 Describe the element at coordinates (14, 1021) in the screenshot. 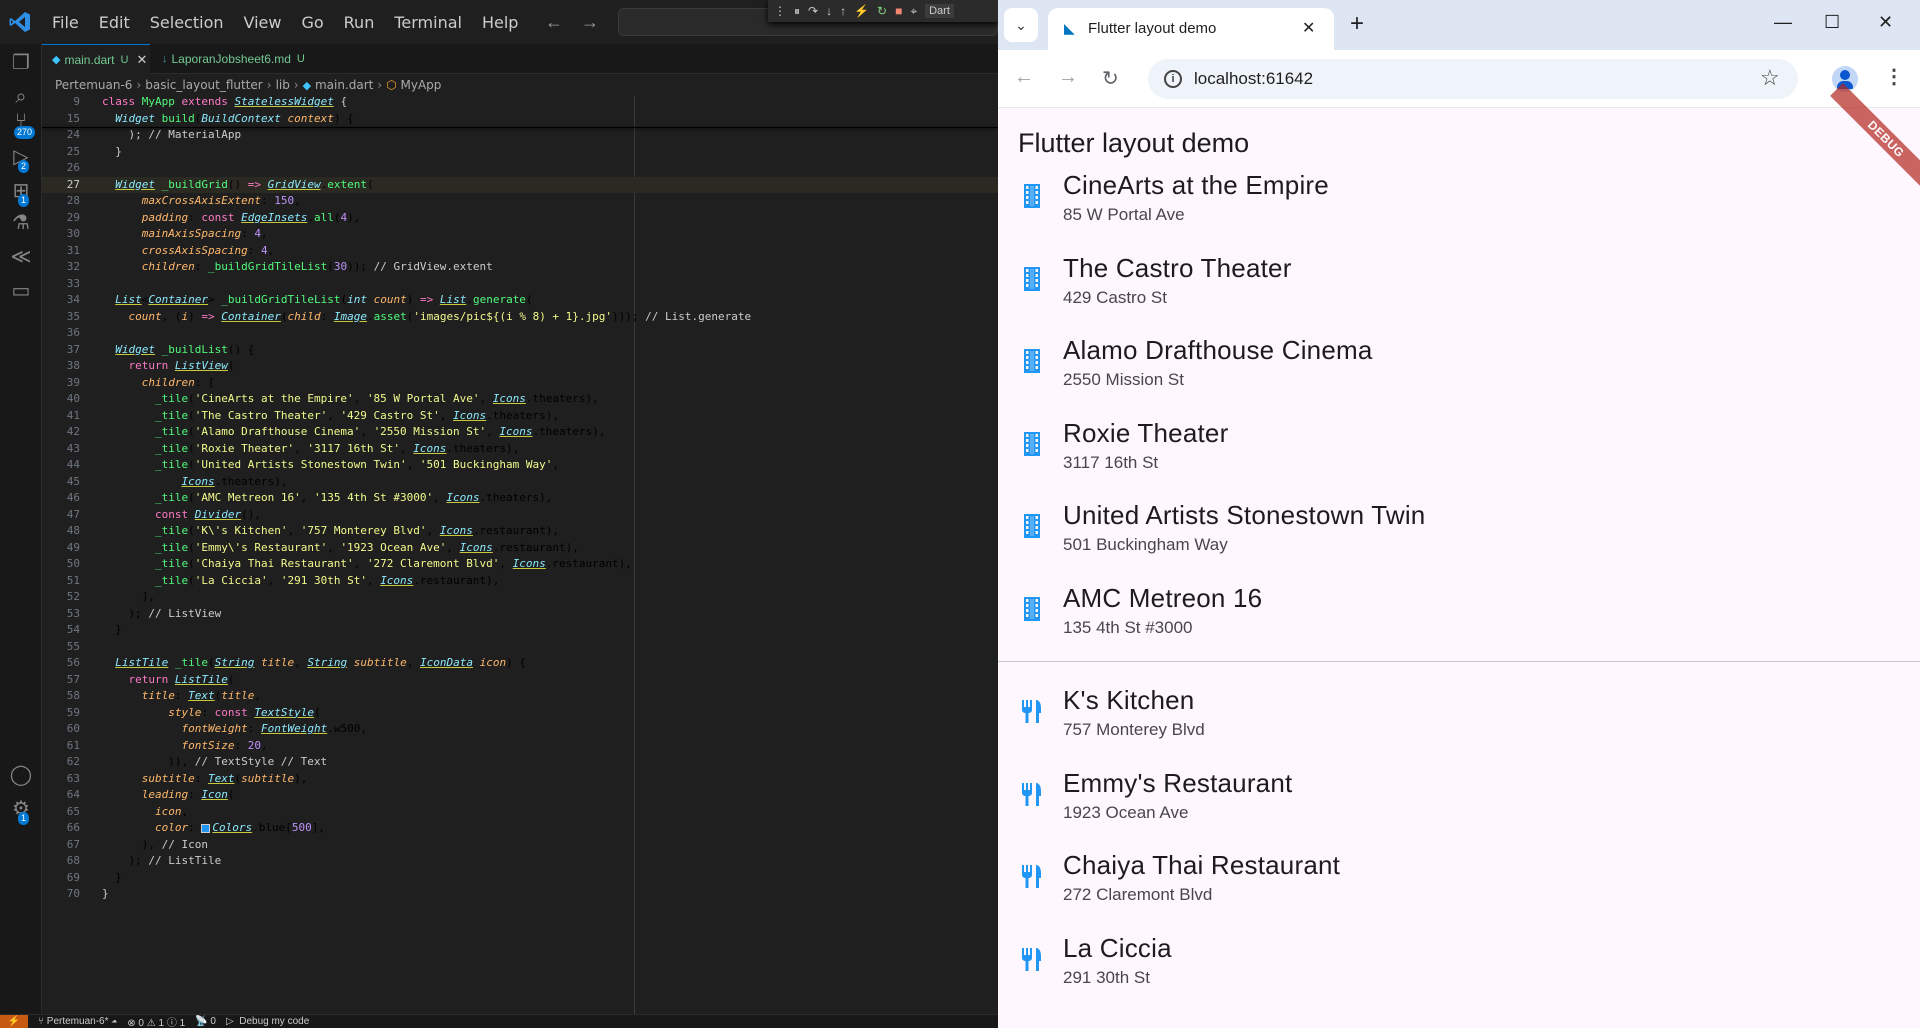

I see `remote-icon: ⚡` at that location.